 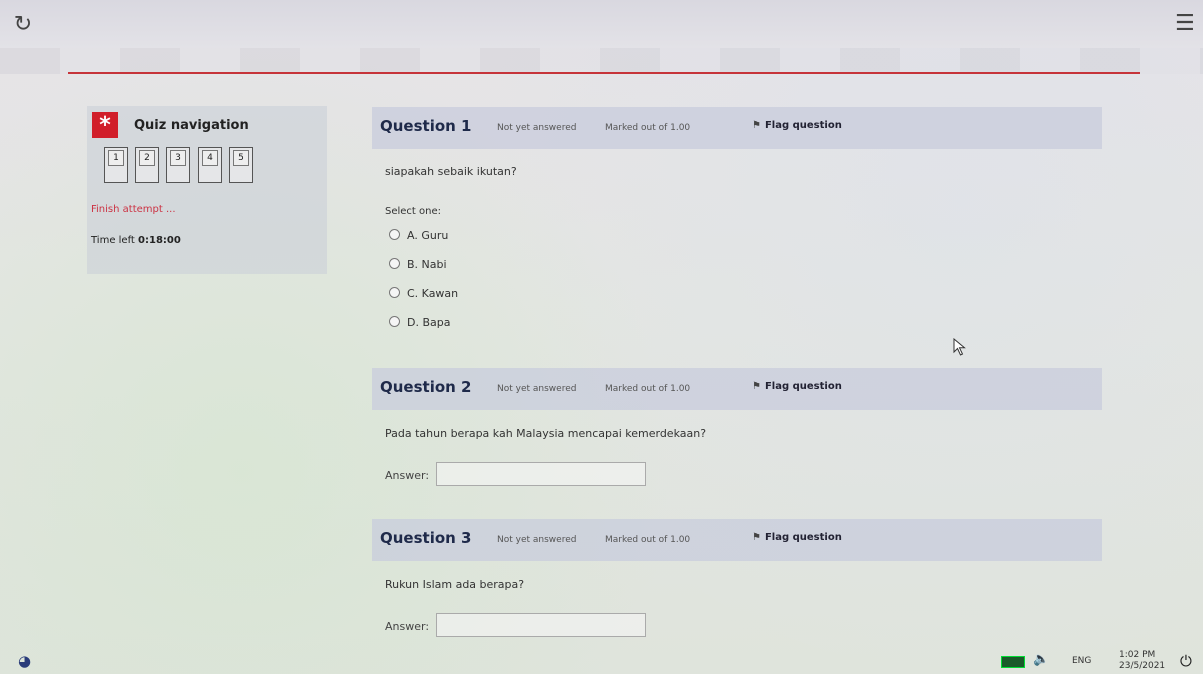 What do you see at coordinates (428, 235) in the screenshot?
I see `option-label: A. Guru` at bounding box center [428, 235].